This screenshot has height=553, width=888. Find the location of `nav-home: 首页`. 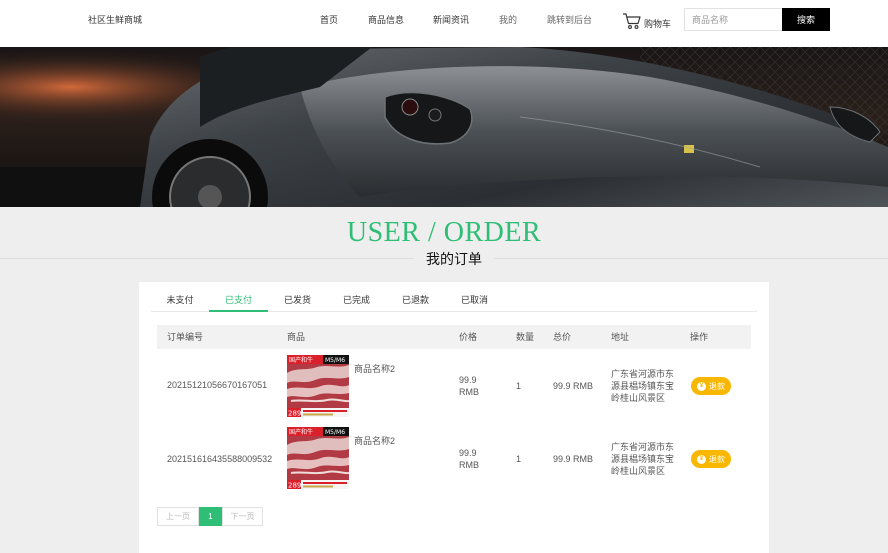

nav-home: 首页 is located at coordinates (329, 20).